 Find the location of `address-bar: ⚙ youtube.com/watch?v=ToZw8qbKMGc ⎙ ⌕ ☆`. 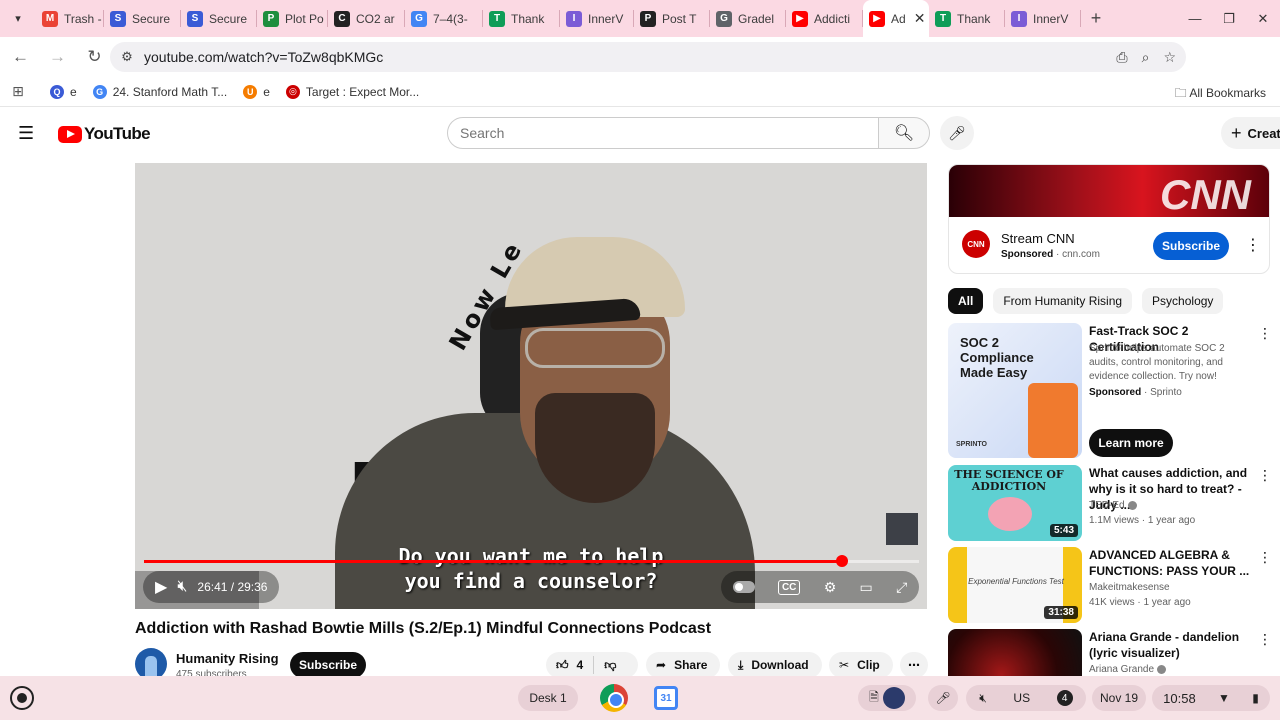

address-bar: ⚙ youtube.com/watch?v=ToZw8qbKMGc ⎙ ⌕ ☆ is located at coordinates (648, 57).